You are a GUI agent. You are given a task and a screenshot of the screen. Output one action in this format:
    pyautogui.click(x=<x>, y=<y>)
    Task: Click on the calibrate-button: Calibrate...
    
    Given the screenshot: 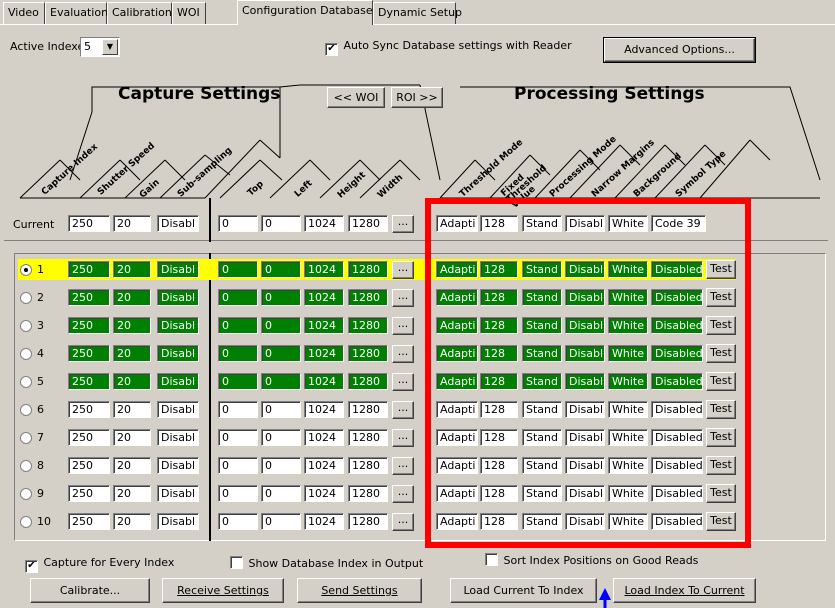 What is the action you would take?
    pyautogui.click(x=90, y=590)
    